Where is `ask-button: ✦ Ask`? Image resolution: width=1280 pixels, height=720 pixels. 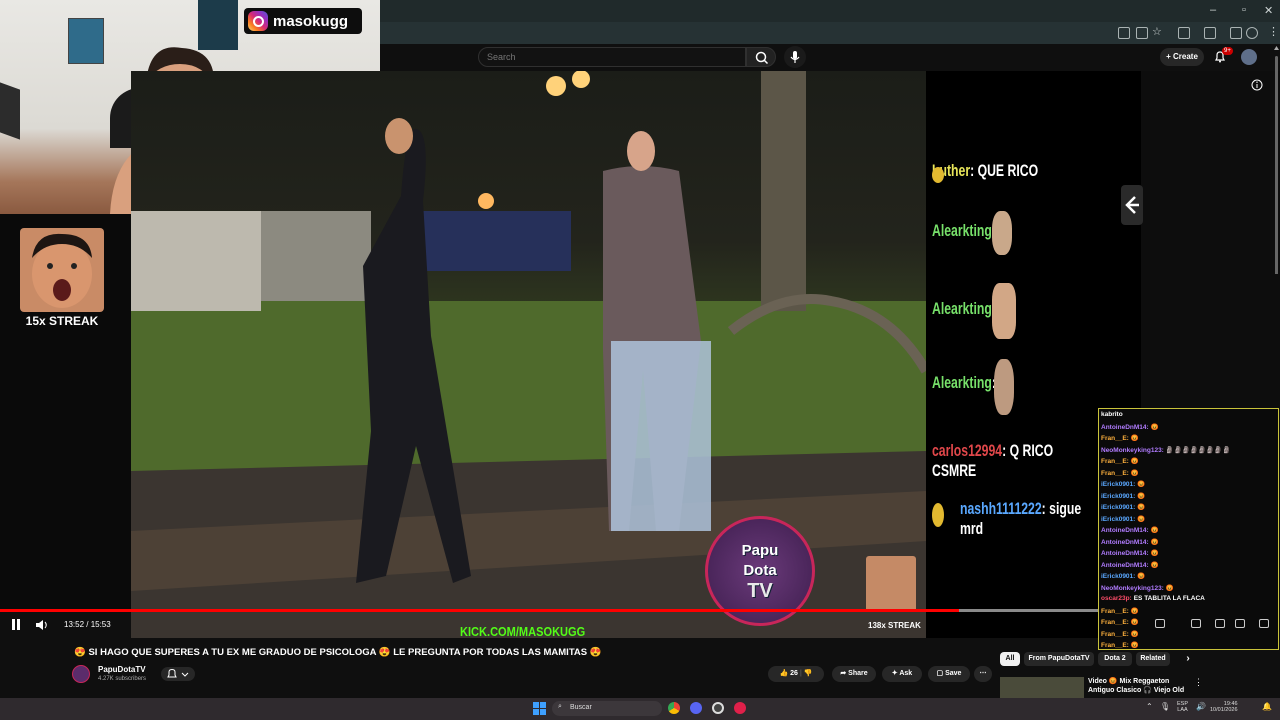 ask-button: ✦ Ask is located at coordinates (902, 674).